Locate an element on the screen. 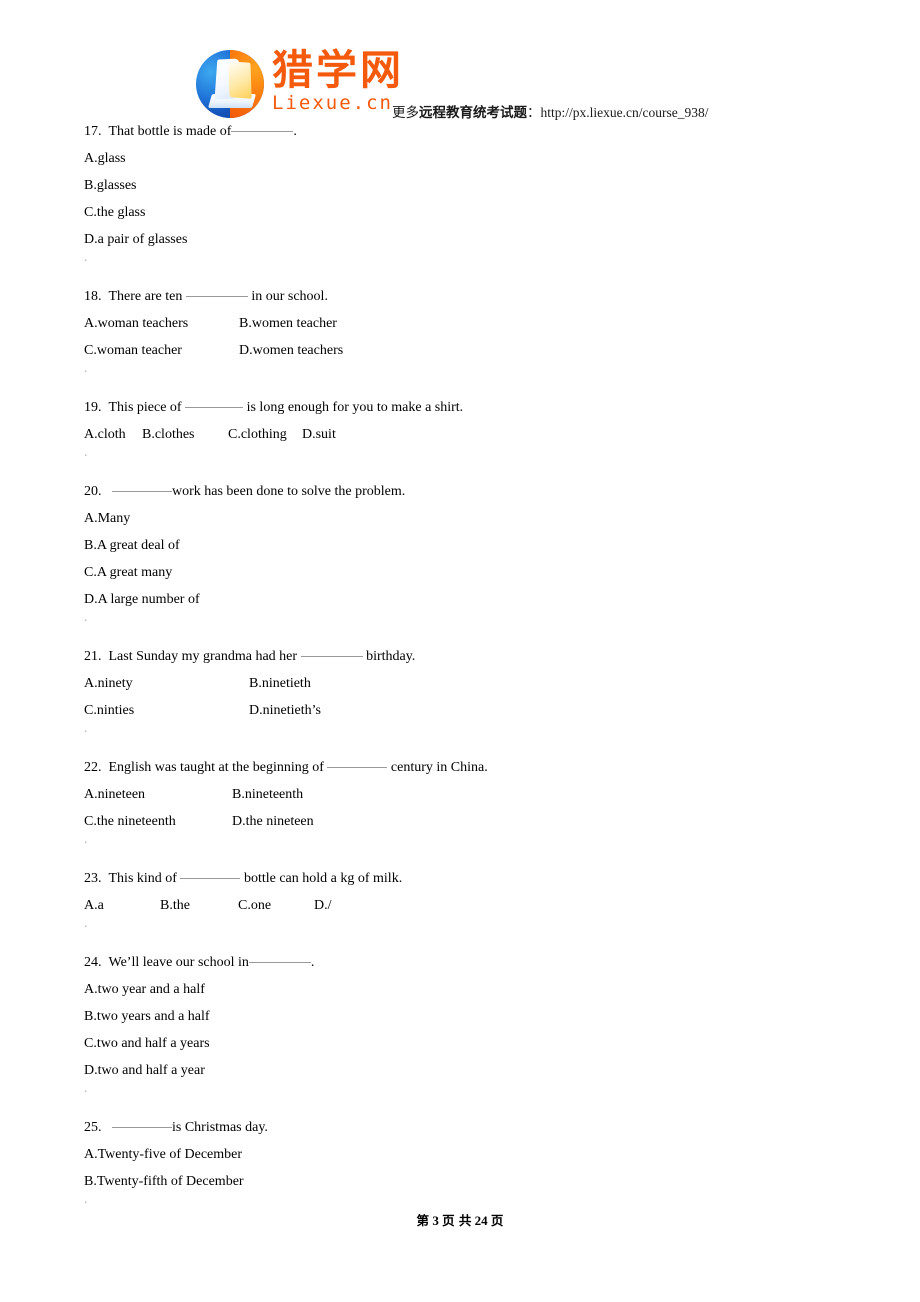  answer-option: B.the is located at coordinates (199, 905).